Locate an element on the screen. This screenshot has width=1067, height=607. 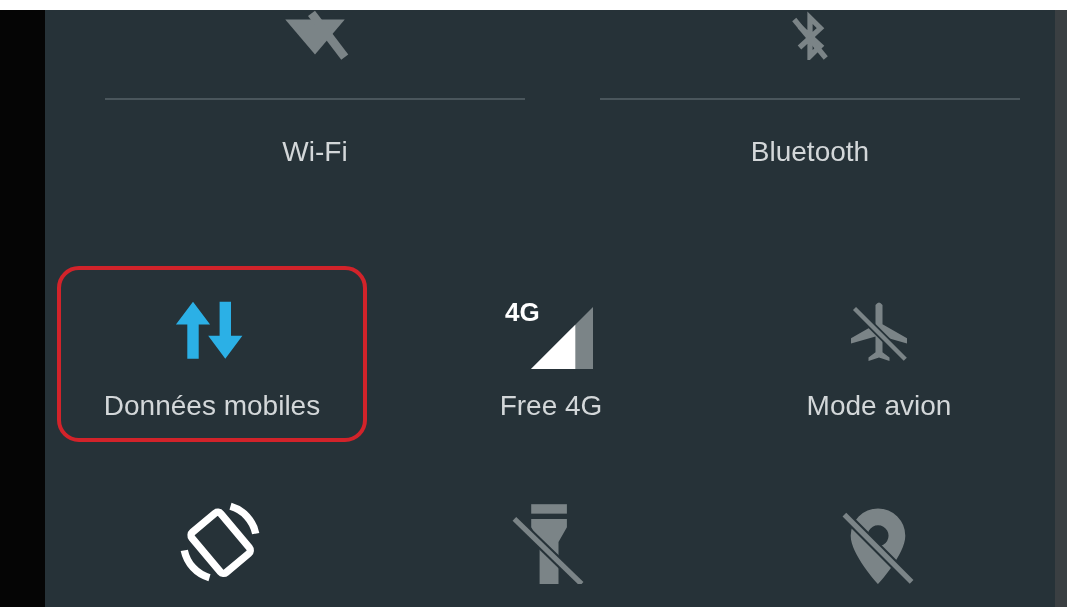
tile-label: Données mobiles is located at coordinates (212, 406).